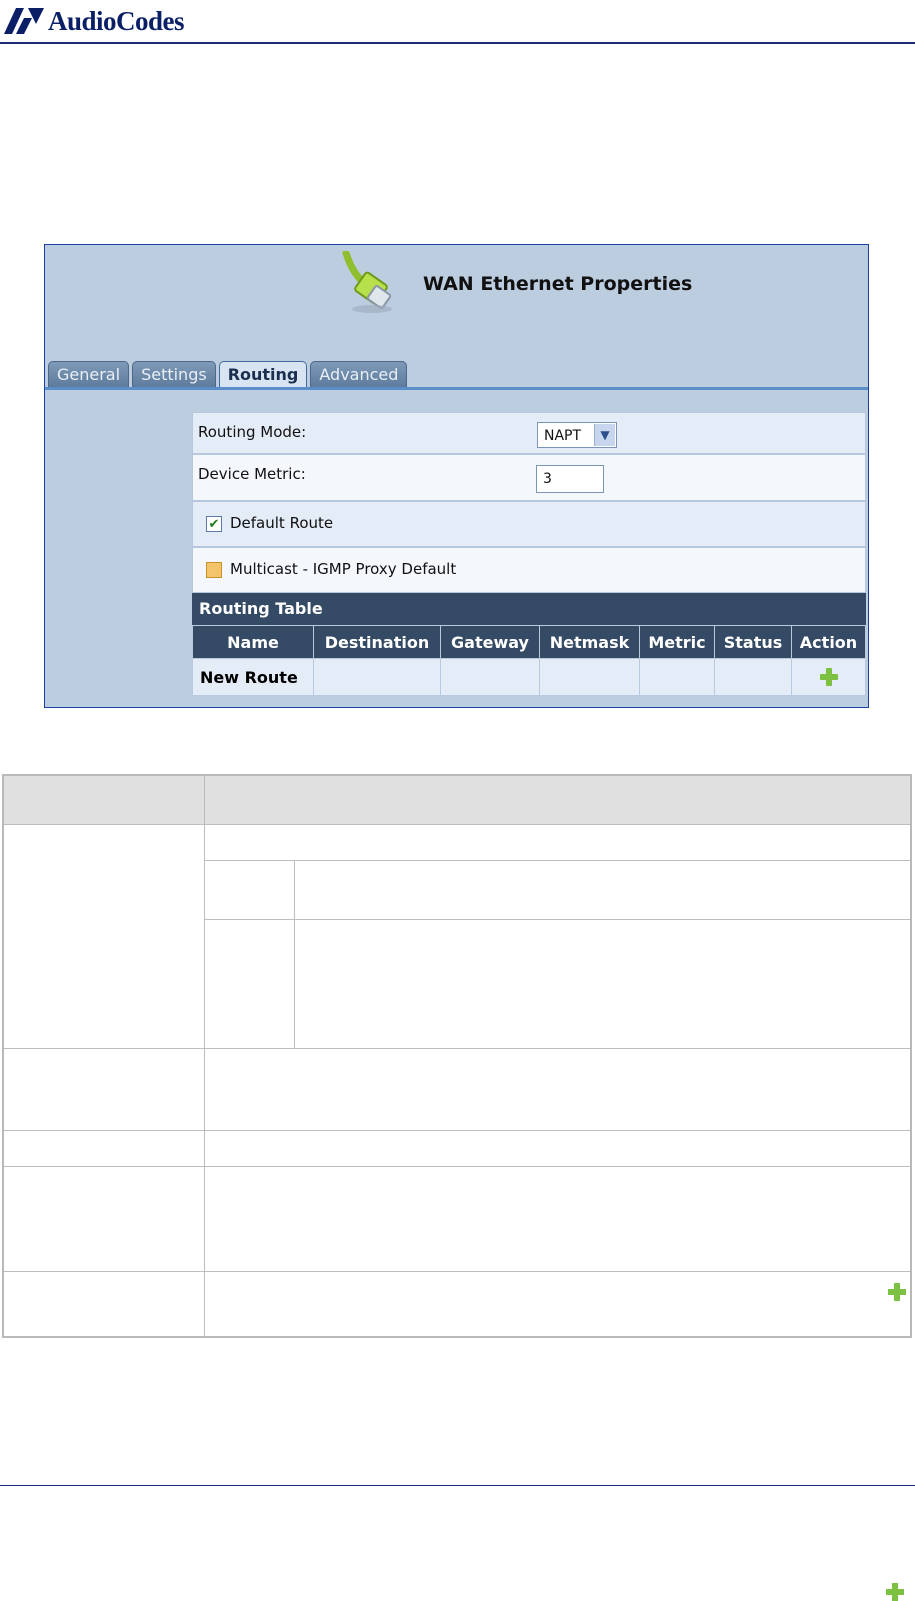 The height and width of the screenshot is (1601, 915). I want to click on tab-routing: Routing, so click(263, 374).